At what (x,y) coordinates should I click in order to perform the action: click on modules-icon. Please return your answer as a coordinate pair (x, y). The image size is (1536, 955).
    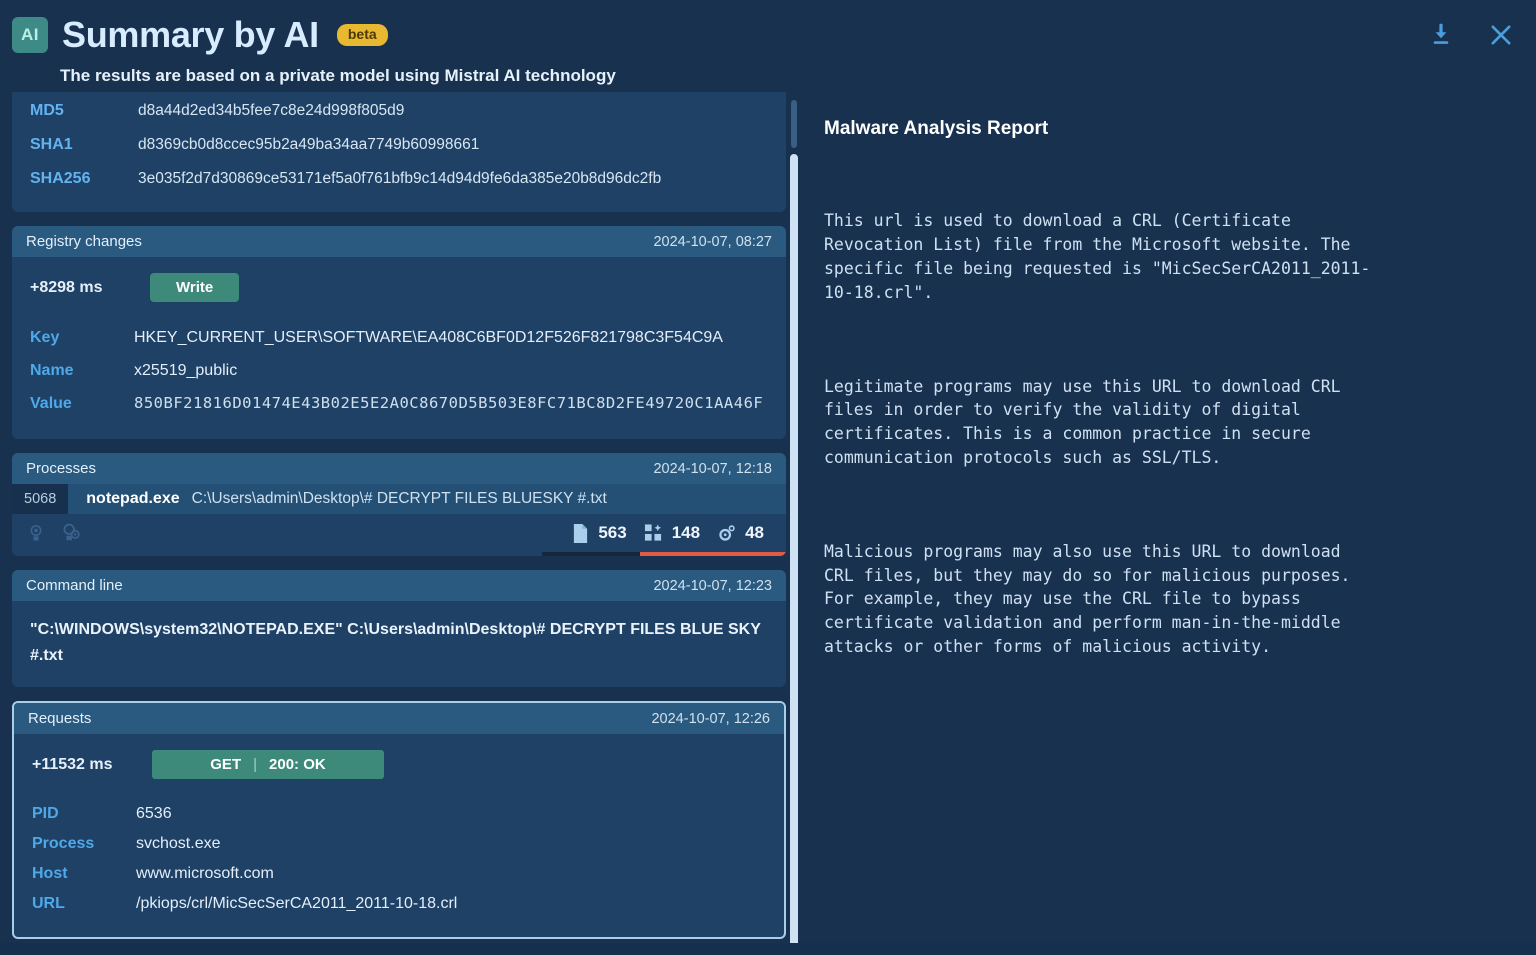
    Looking at the image, I should click on (652, 532).